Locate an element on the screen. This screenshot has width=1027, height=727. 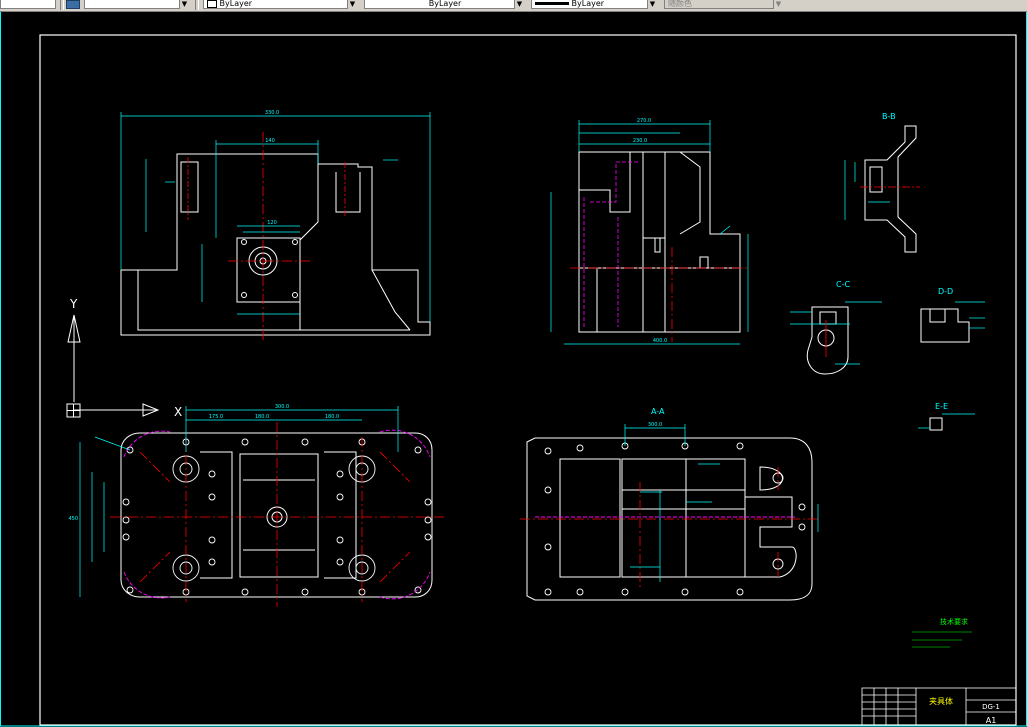
dim-plan-width: 300.0 is located at coordinates (282, 407).